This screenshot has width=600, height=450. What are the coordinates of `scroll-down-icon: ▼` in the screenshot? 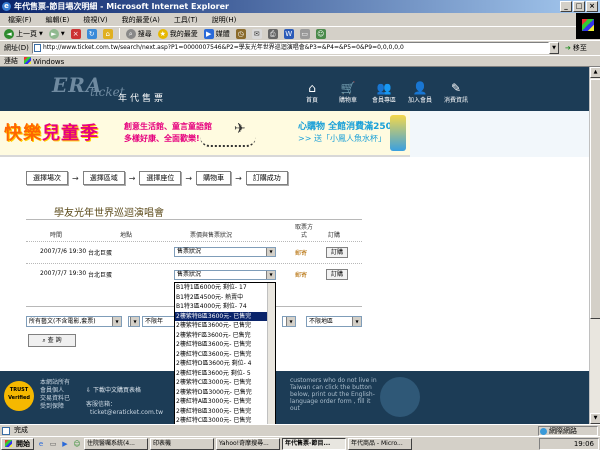 It's located at (595, 418).